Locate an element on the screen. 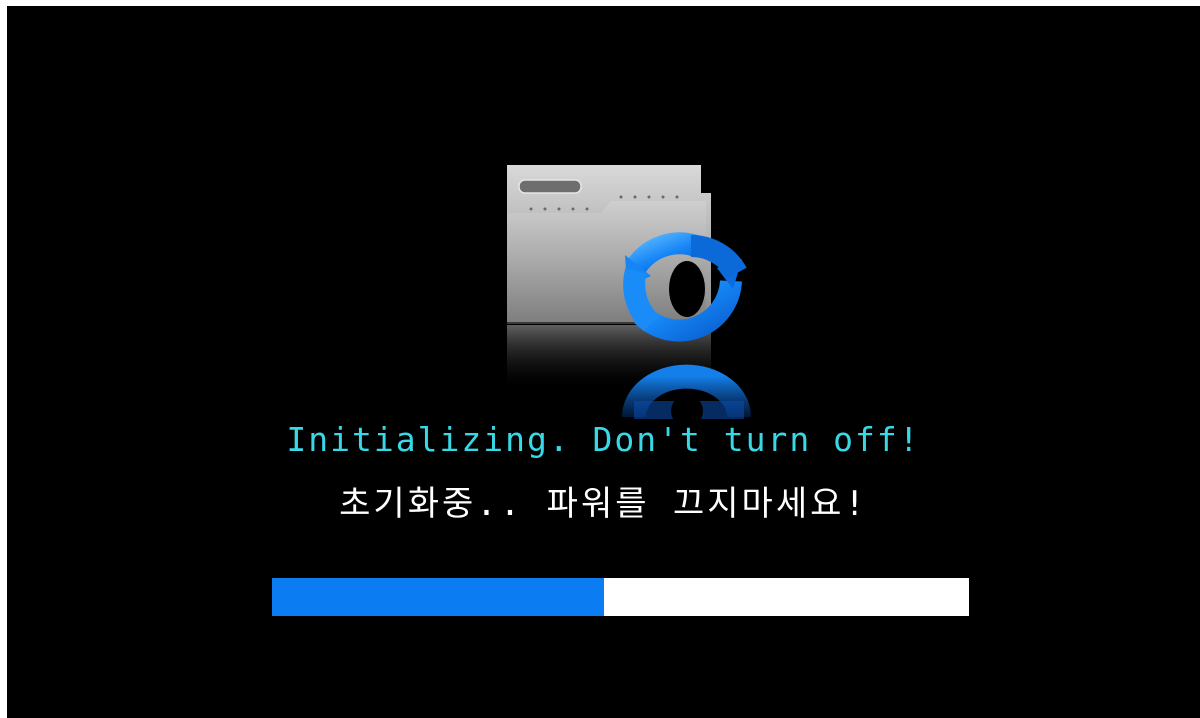 The height and width of the screenshot is (718, 1200). sync-arrows-reflection is located at coordinates (686, 391).